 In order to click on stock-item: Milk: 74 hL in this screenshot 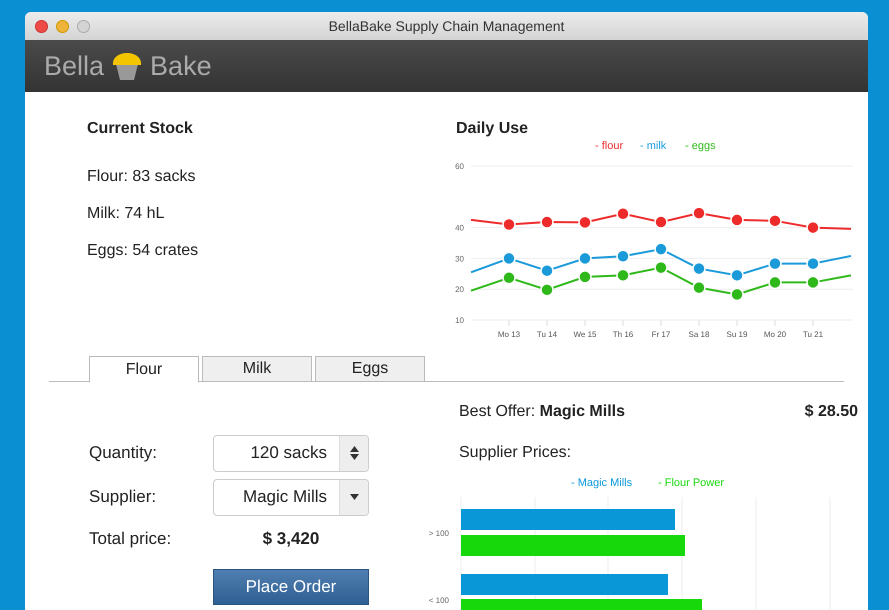, I will do `click(126, 214)`.